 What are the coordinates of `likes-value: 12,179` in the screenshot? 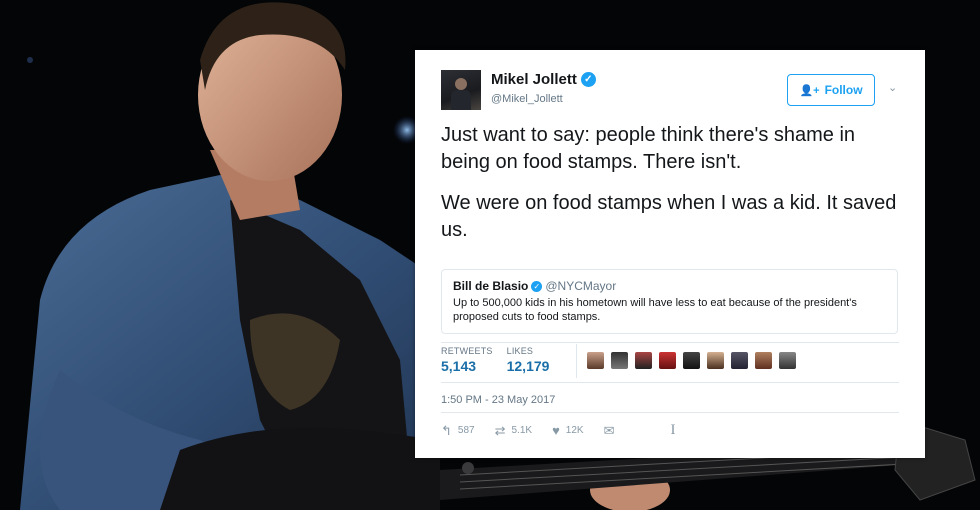 It's located at (528, 366).